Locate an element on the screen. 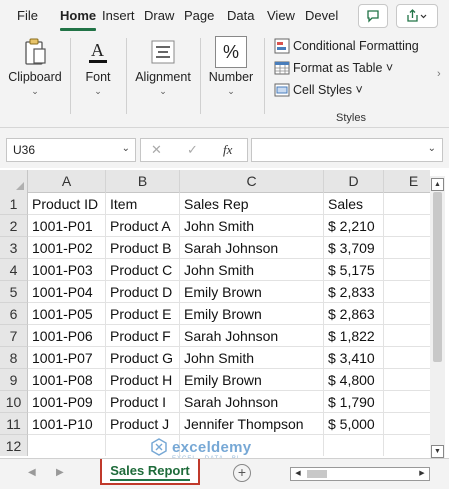 The image size is (449, 489). grid-cell: Product I is located at coordinates (143, 402).